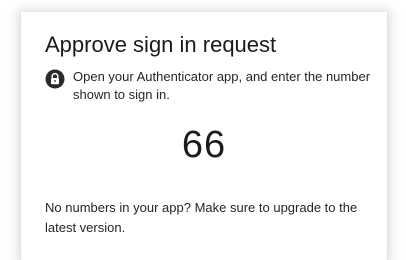 Image resolution: width=406 pixels, height=260 pixels. I want to click on sign-in-number: 66, so click(204, 145).